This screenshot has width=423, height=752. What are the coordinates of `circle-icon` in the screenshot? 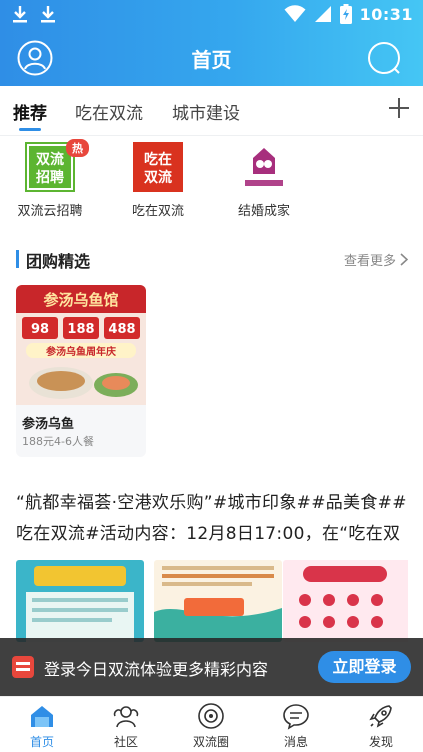 It's located at (211, 716).